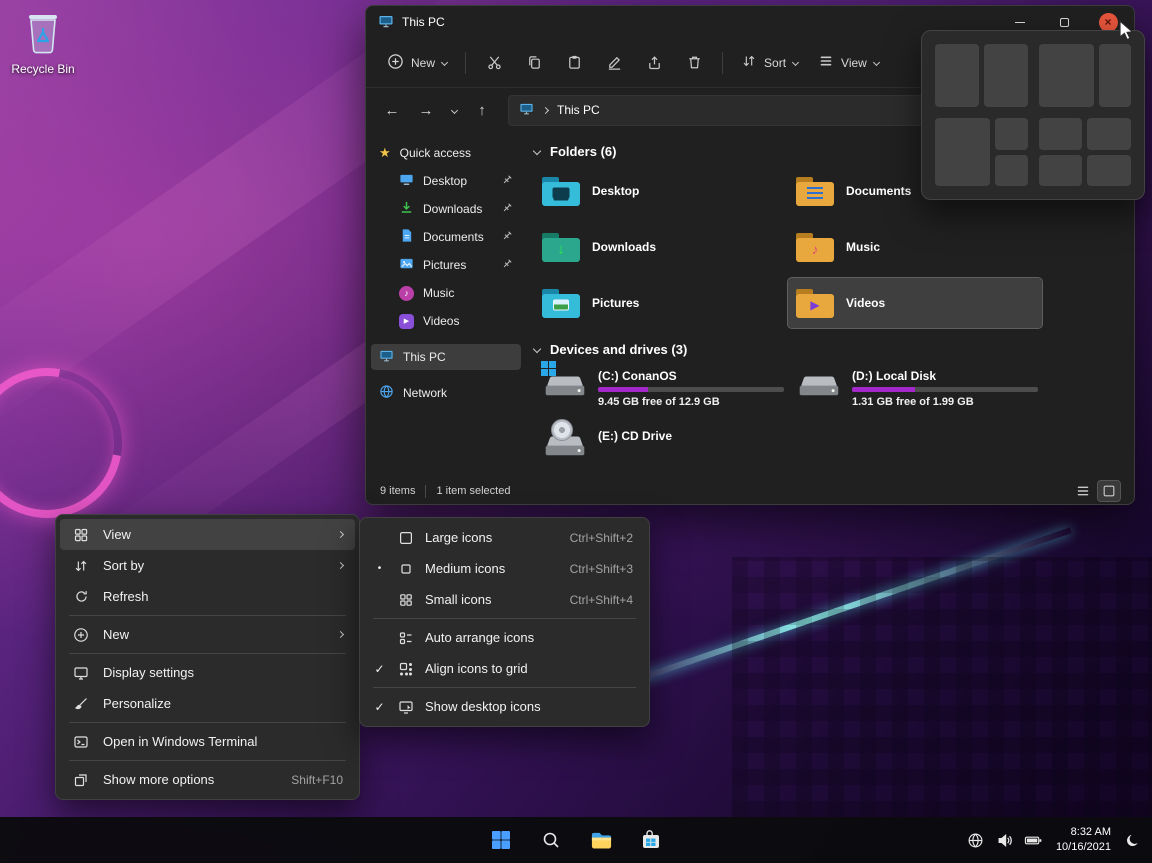  I want to click on paste-button, so click(574, 63).